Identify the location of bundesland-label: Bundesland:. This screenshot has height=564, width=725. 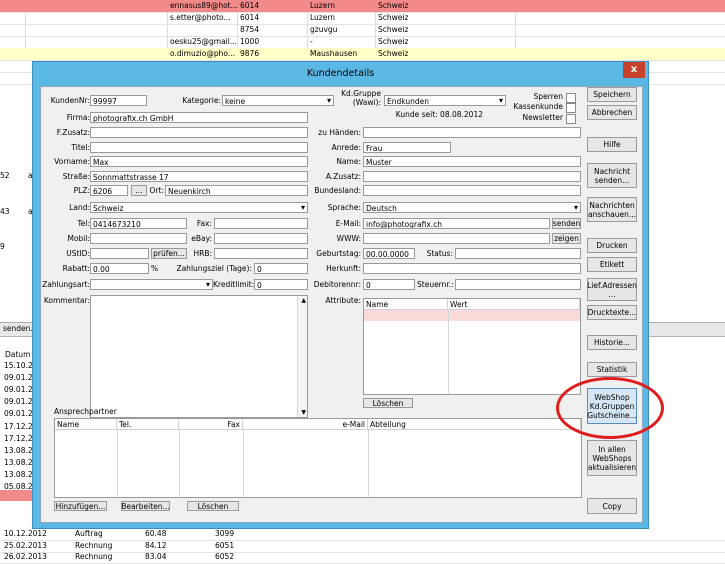
(337, 190).